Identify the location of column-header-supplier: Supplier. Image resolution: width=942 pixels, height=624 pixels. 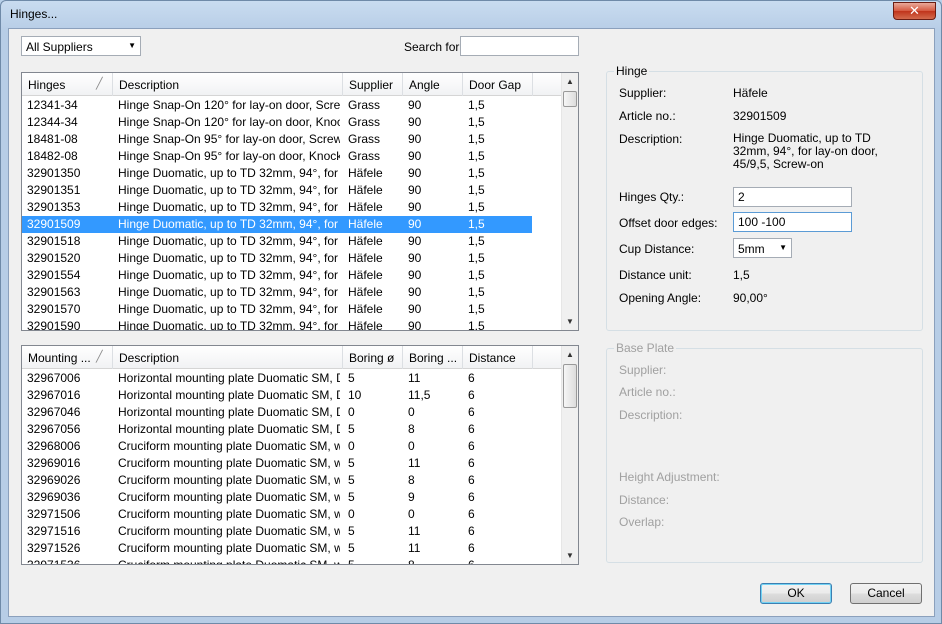
(373, 84).